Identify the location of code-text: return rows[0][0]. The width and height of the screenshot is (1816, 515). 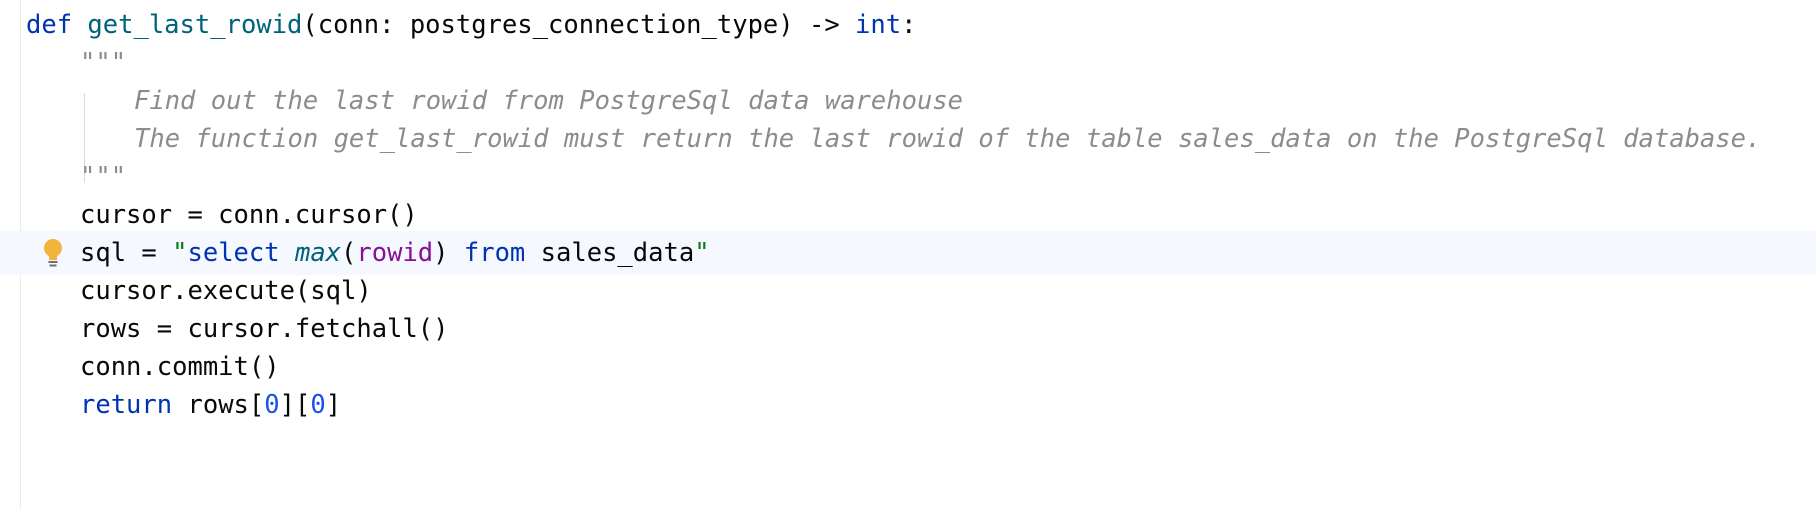
(210, 405).